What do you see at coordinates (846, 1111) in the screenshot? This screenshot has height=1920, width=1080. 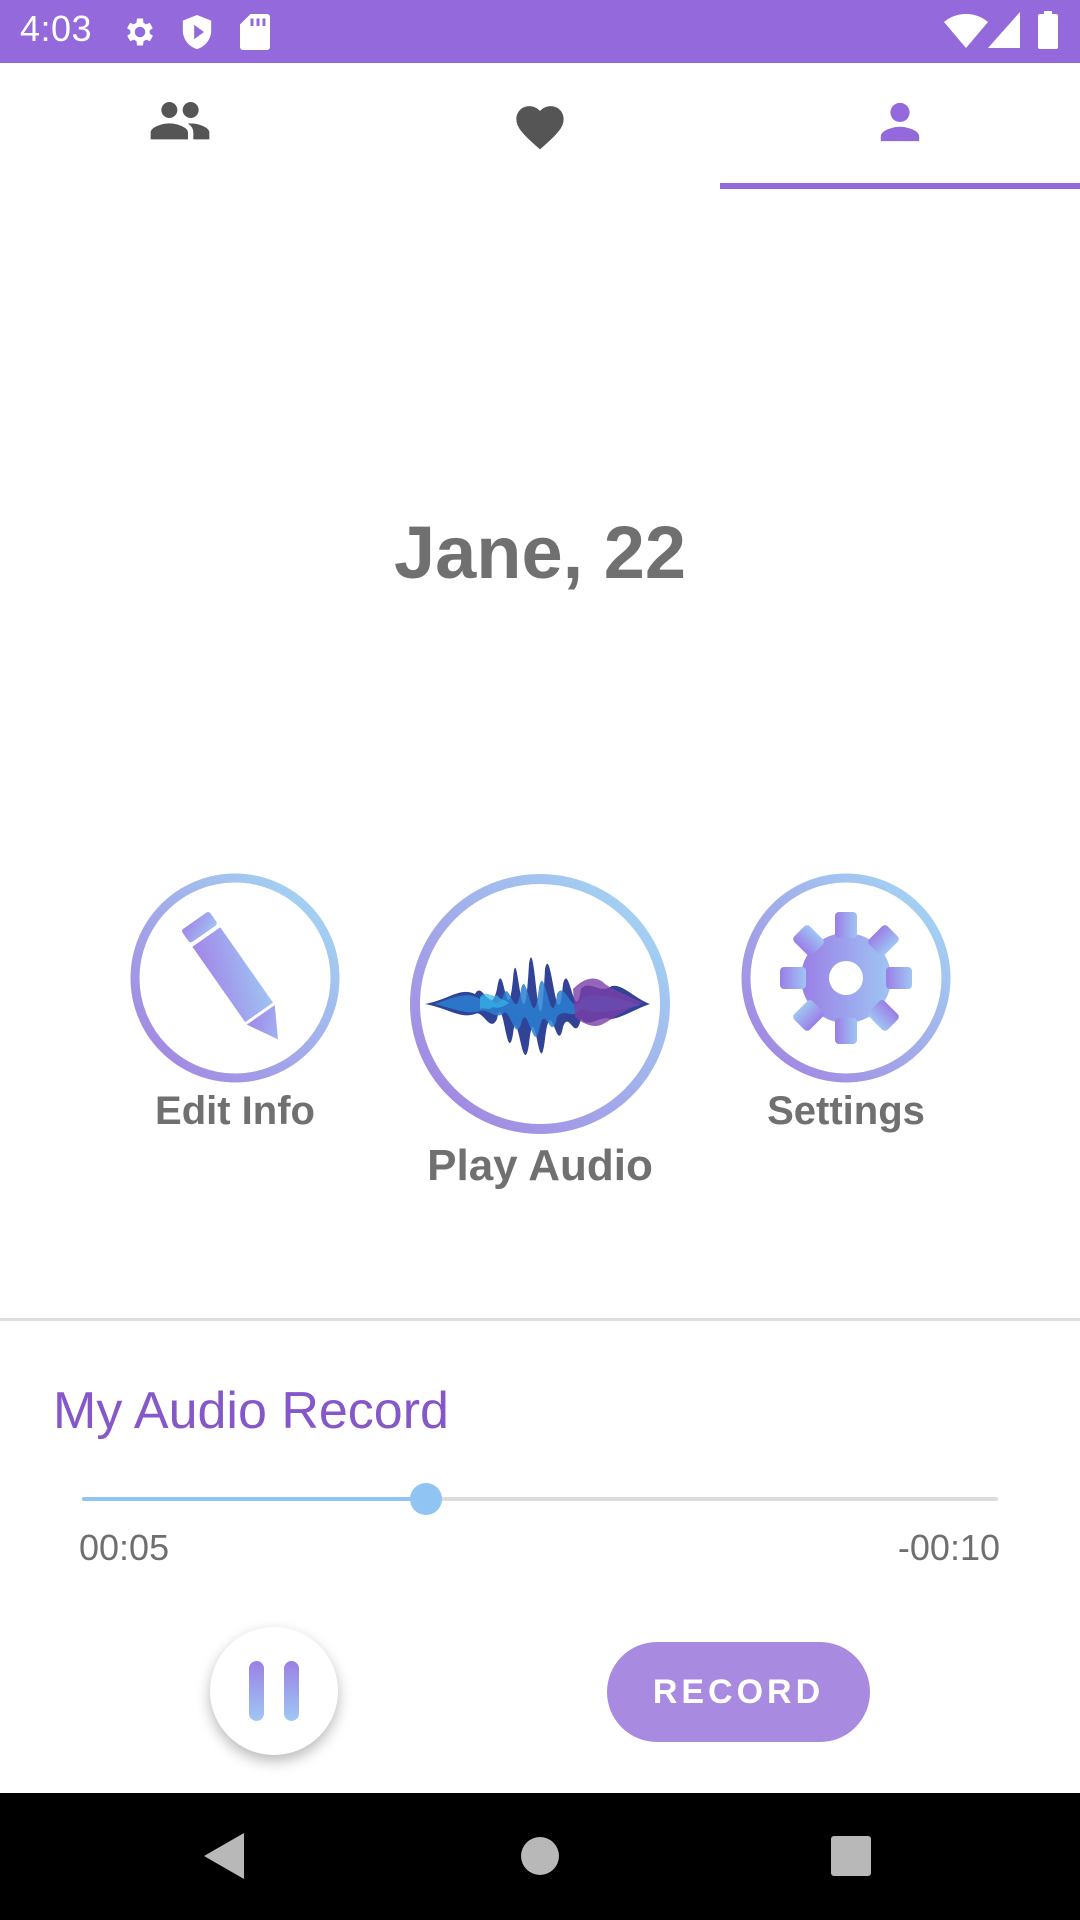 I see `settings-label: Settings` at bounding box center [846, 1111].